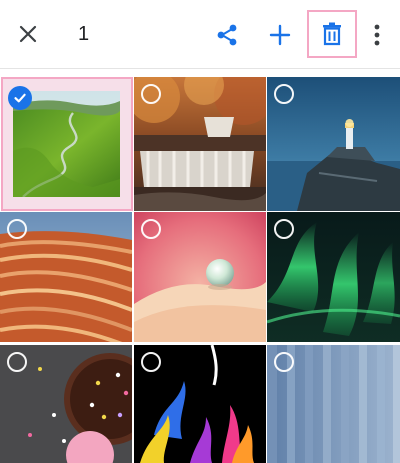 This screenshot has height=463, width=400. Describe the element at coordinates (200, 277) in the screenshot. I see `photo-tile-water-droplet-petal` at that location.